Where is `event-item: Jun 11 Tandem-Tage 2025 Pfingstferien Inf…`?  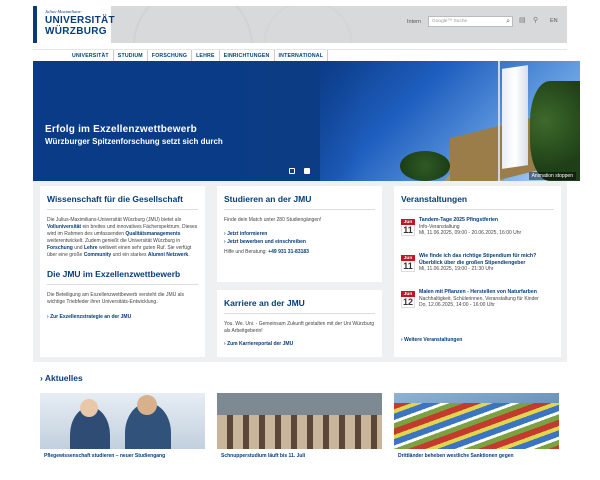 event-item: Jun 11 Tandem-Tage 2025 Pfingstferien Inf… is located at coordinates (477, 235).